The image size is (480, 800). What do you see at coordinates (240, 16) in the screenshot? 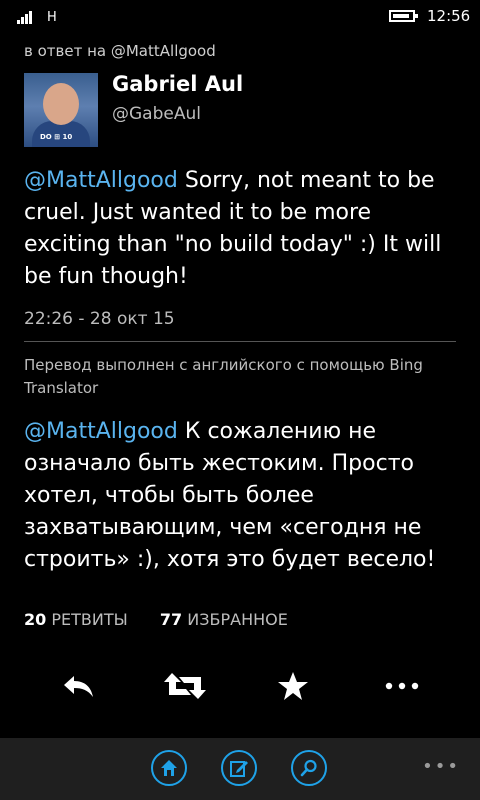
I see `status-bar: H 12:56` at bounding box center [240, 16].